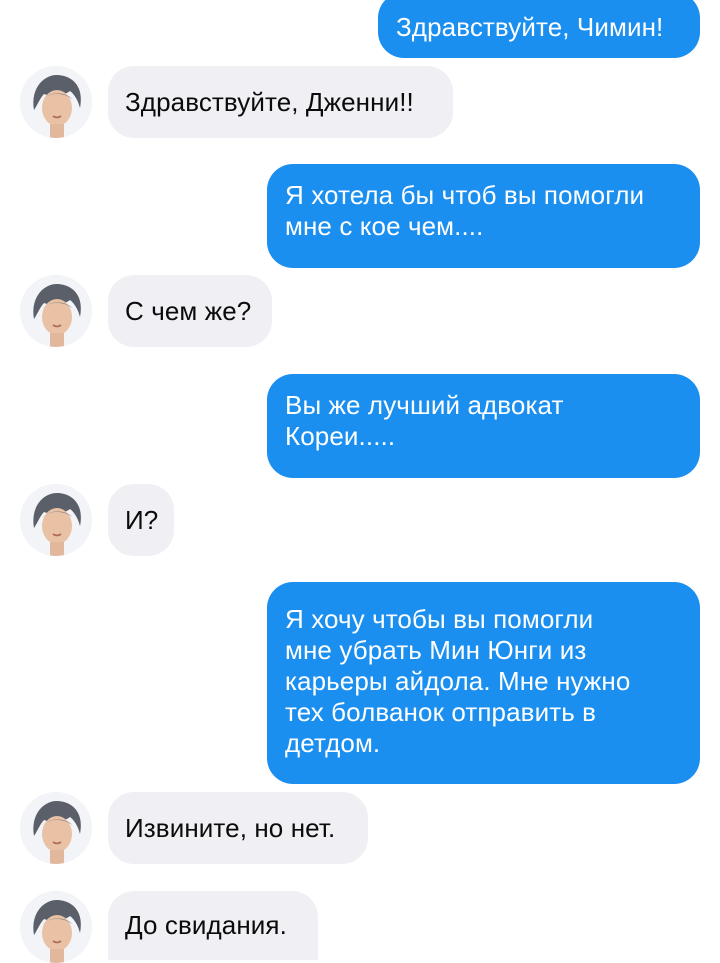 This screenshot has width=720, height=963. I want to click on message-received: До свидания., so click(213, 925).